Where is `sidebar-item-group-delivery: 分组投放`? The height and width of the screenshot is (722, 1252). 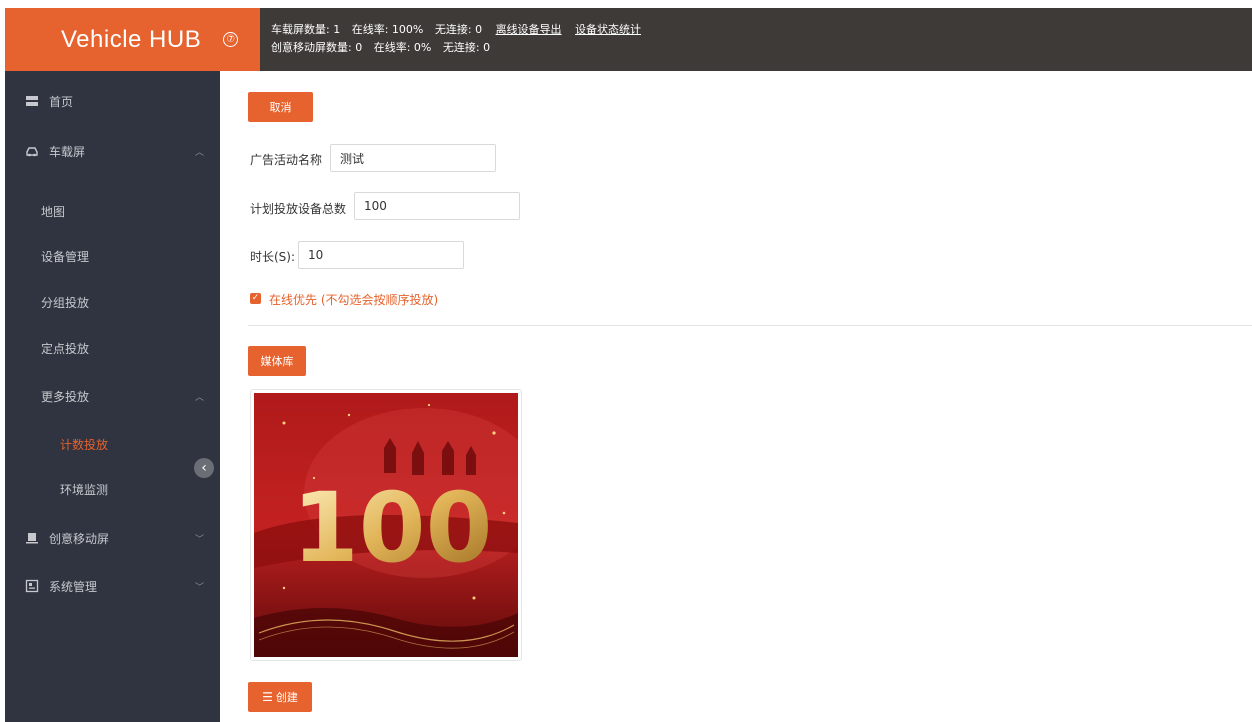 sidebar-item-group-delivery: 分组投放 is located at coordinates (112, 302).